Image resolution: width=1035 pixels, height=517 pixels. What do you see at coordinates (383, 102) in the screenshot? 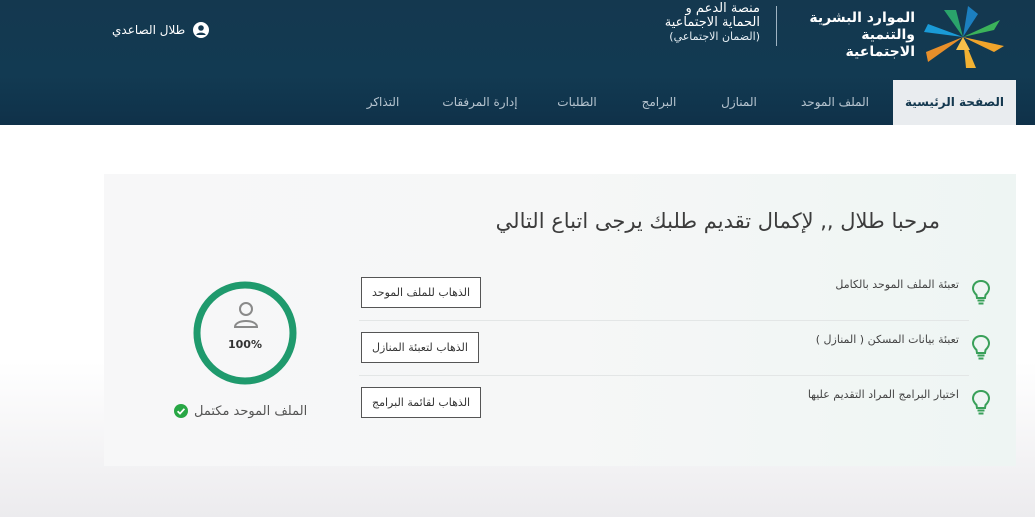
I see `nav-item-tickets: التذاكر` at bounding box center [383, 102].